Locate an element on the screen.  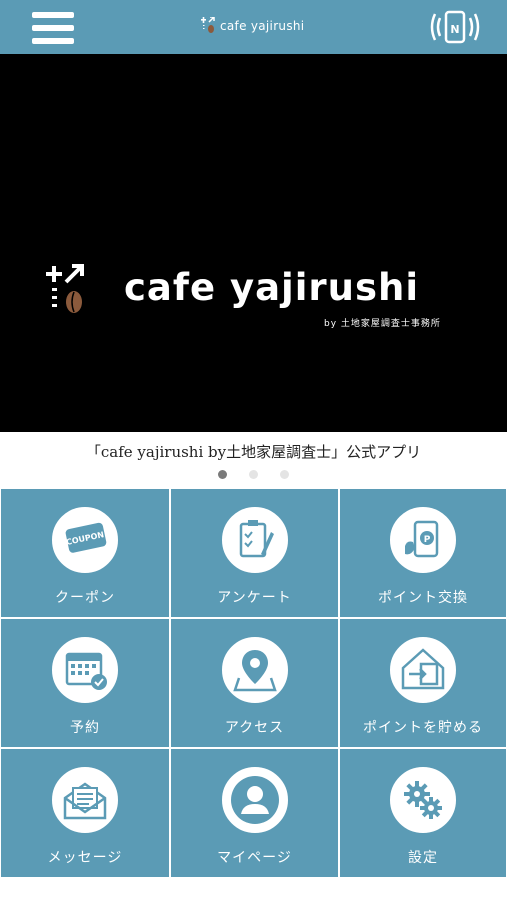
message-icon is located at coordinates (85, 800).